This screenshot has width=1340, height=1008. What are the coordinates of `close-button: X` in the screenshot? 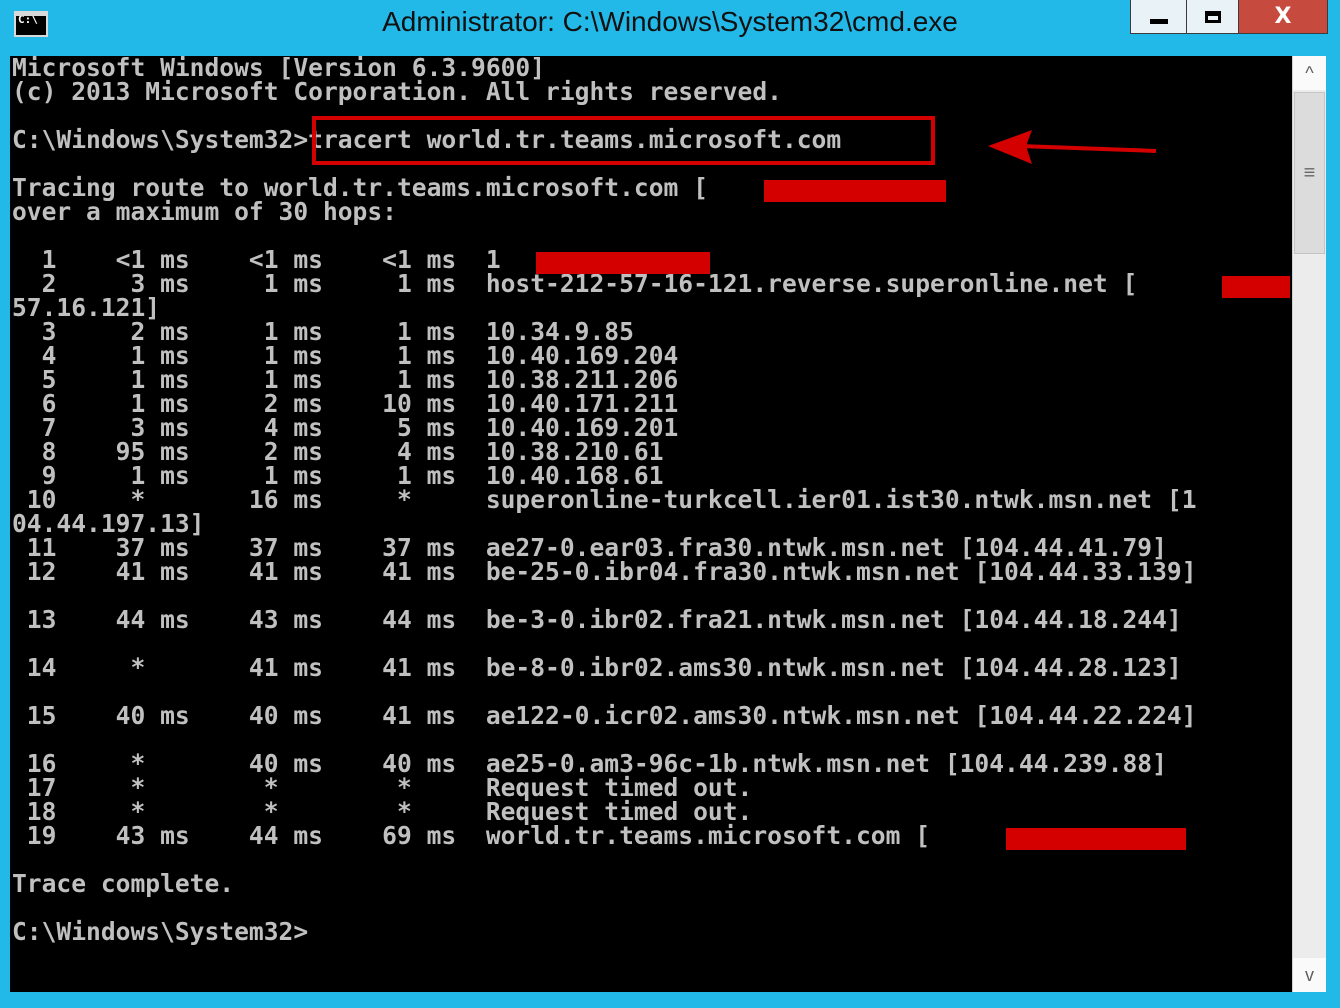 It's located at (1283, 17).